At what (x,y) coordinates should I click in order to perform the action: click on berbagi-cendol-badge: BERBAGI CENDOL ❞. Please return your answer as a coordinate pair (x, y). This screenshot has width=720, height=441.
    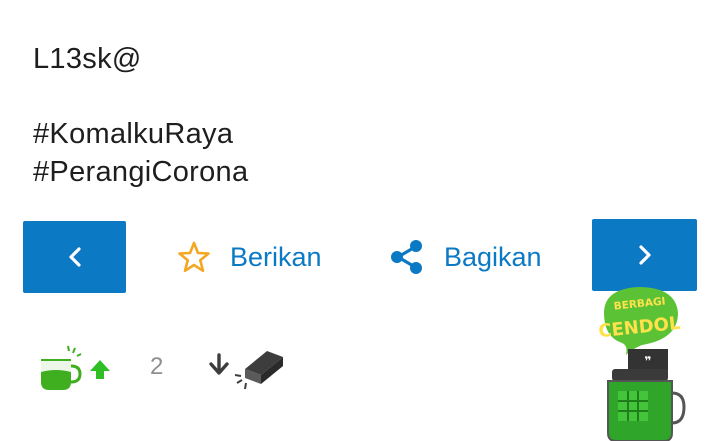
    Looking at the image, I should click on (641, 364).